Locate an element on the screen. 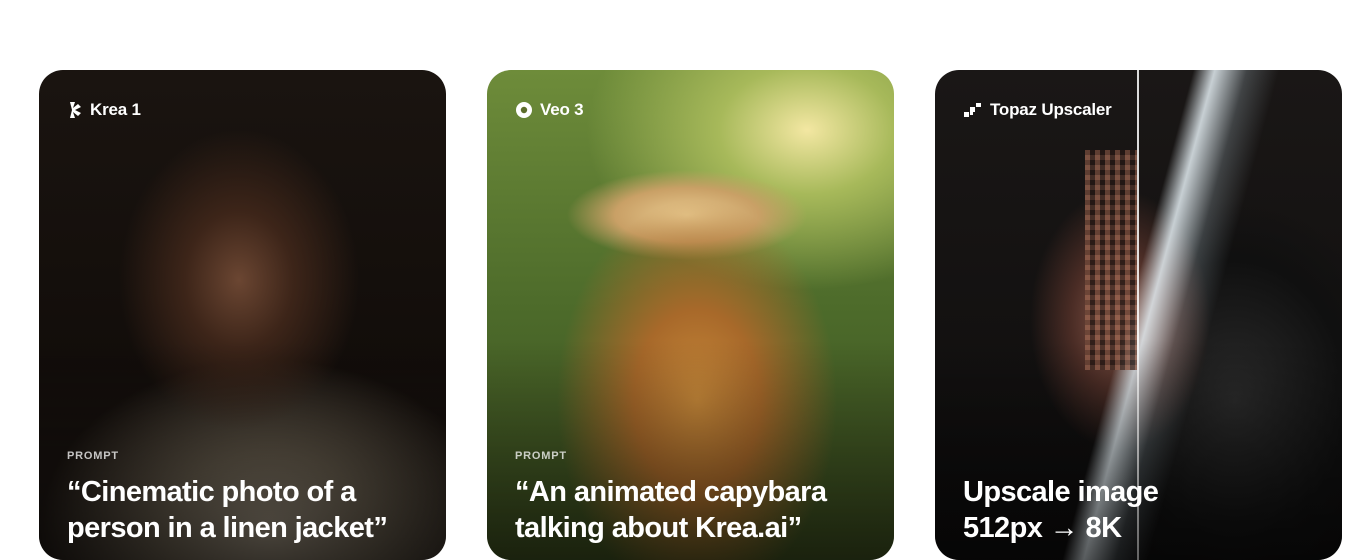  upscale-line: Upscale image is located at coordinates (1061, 492).